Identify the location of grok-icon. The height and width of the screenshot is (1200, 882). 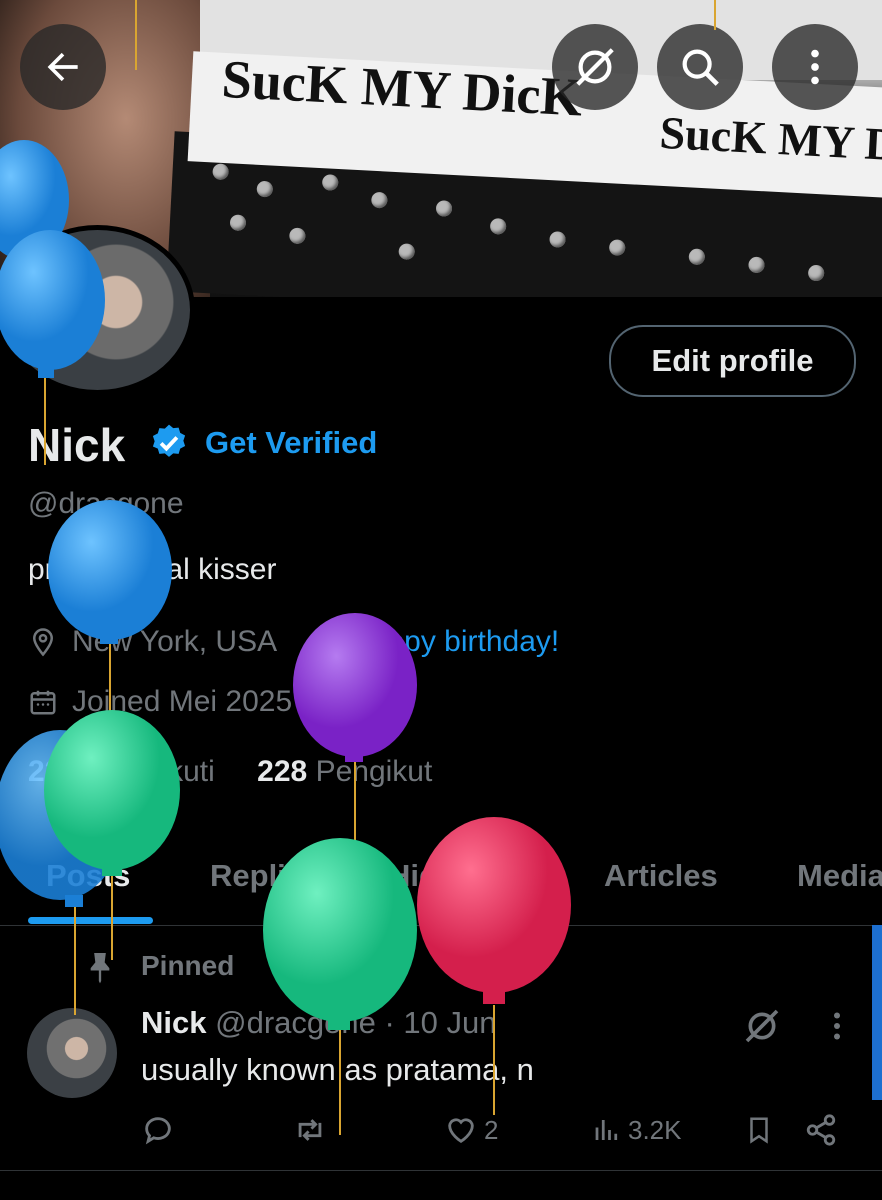
(595, 67).